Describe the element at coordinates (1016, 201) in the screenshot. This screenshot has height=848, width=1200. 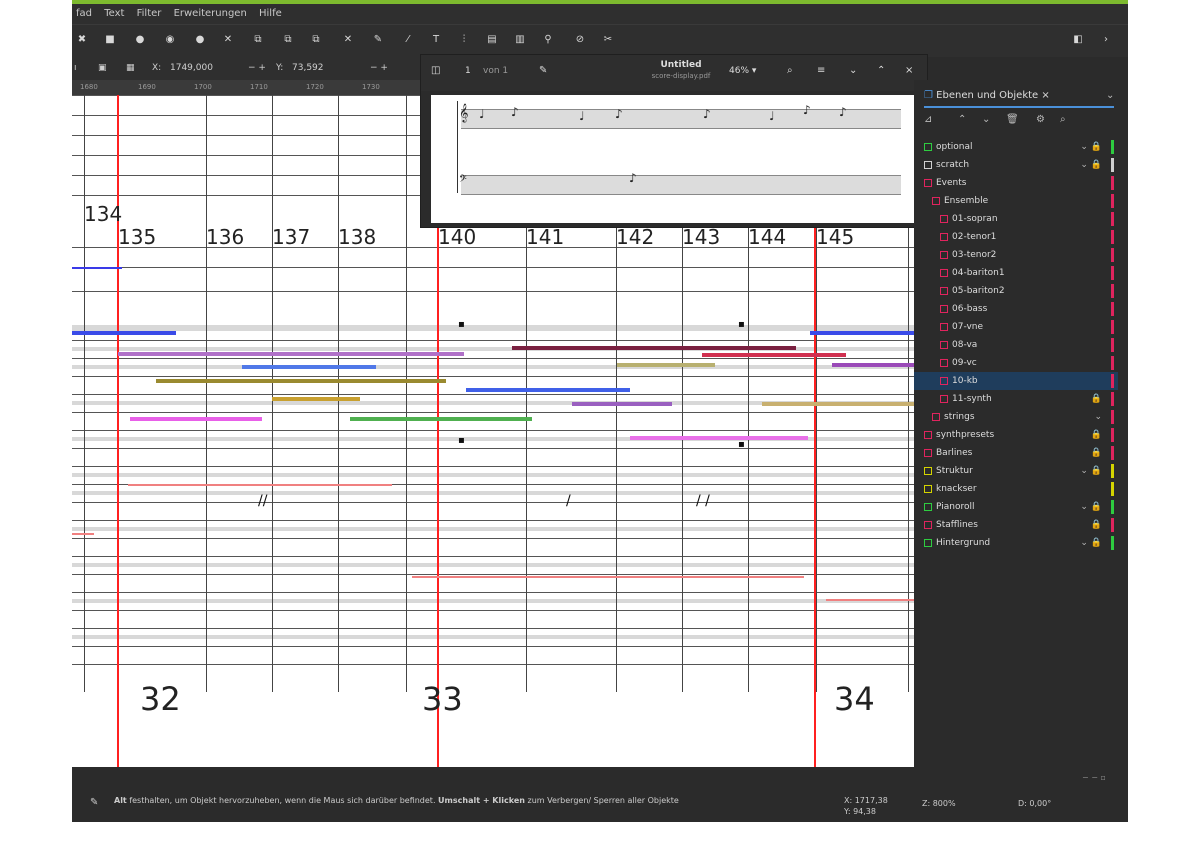
I see `layer-row: Ensemble` at that location.